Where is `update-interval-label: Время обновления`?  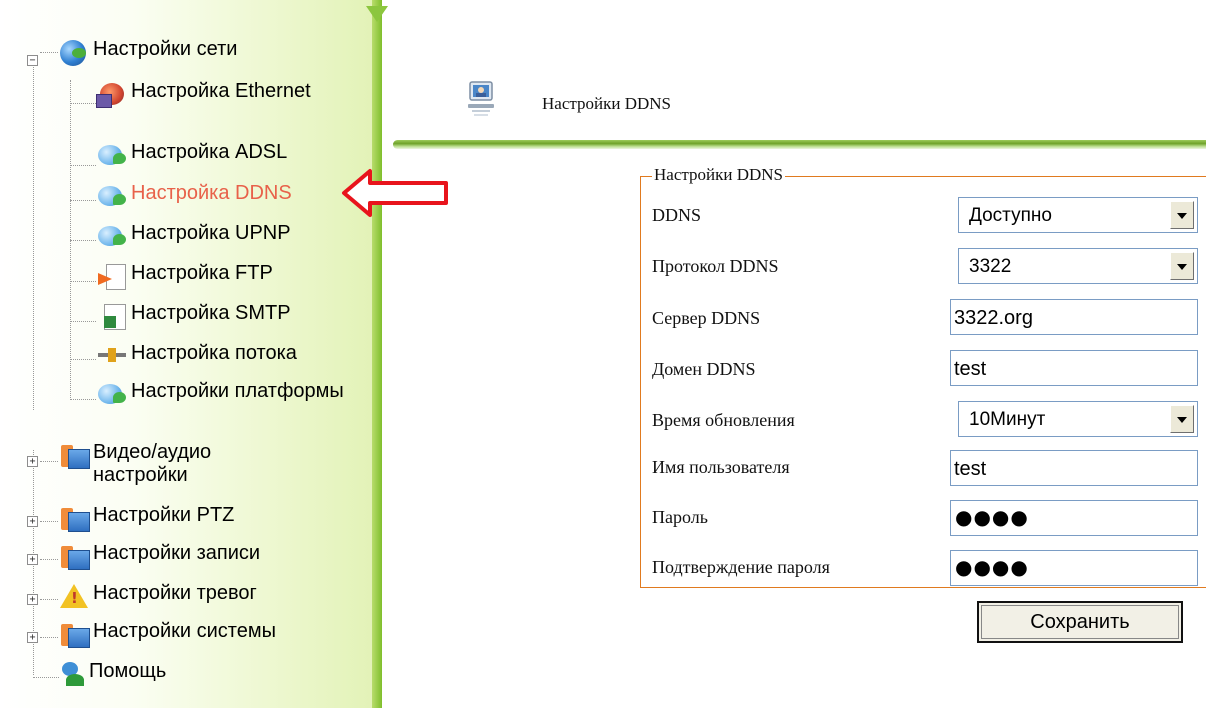 update-interval-label: Время обновления is located at coordinates (723, 420).